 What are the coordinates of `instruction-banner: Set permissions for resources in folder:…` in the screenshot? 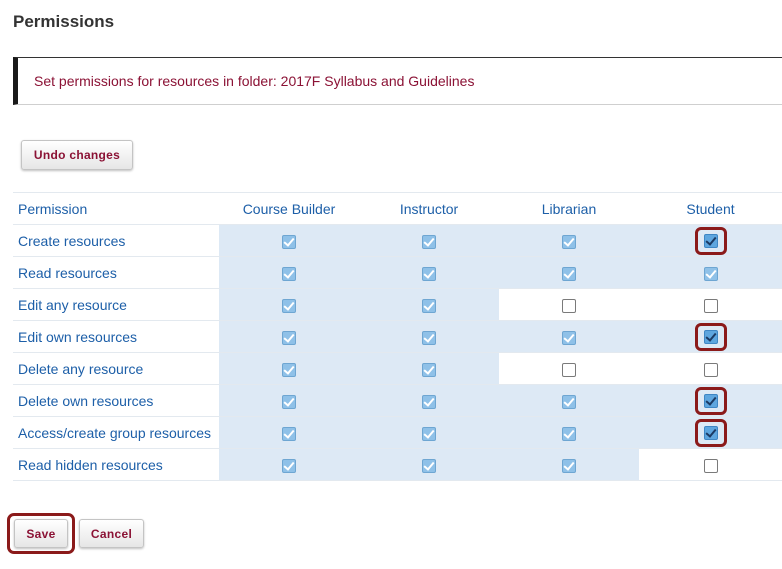 It's located at (397, 81).